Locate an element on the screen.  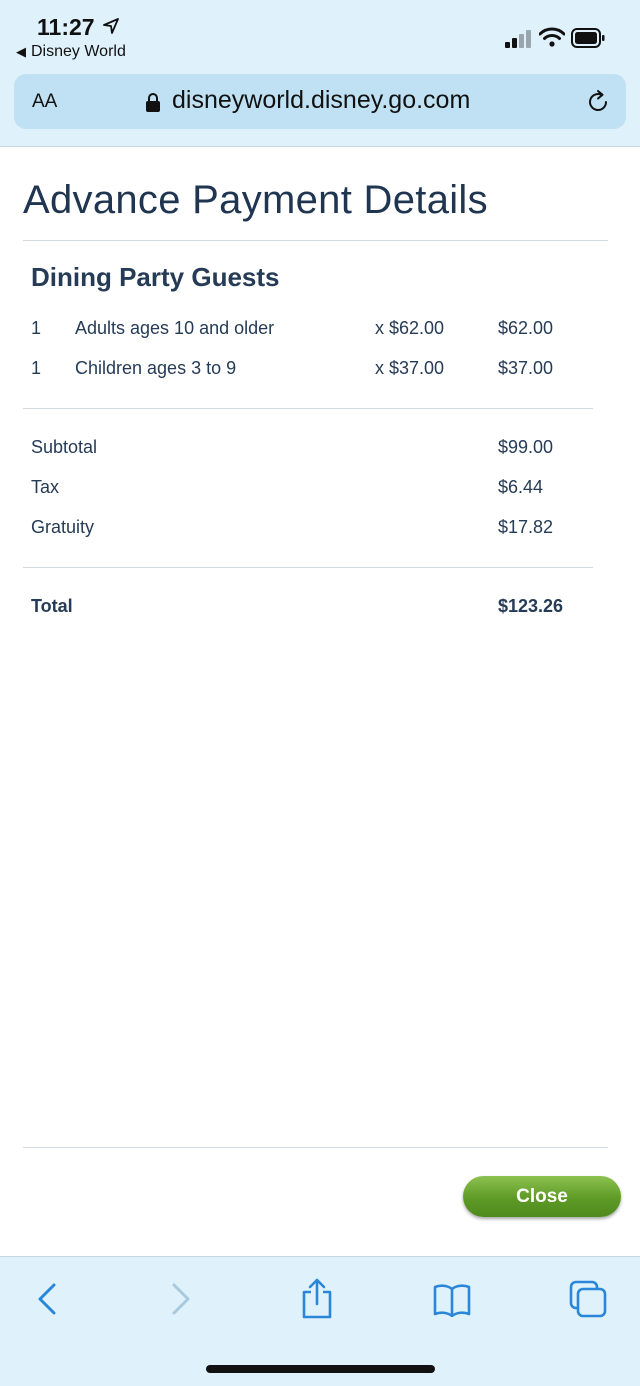
back-triangle-icon: ◀ is located at coordinates (21, 51).